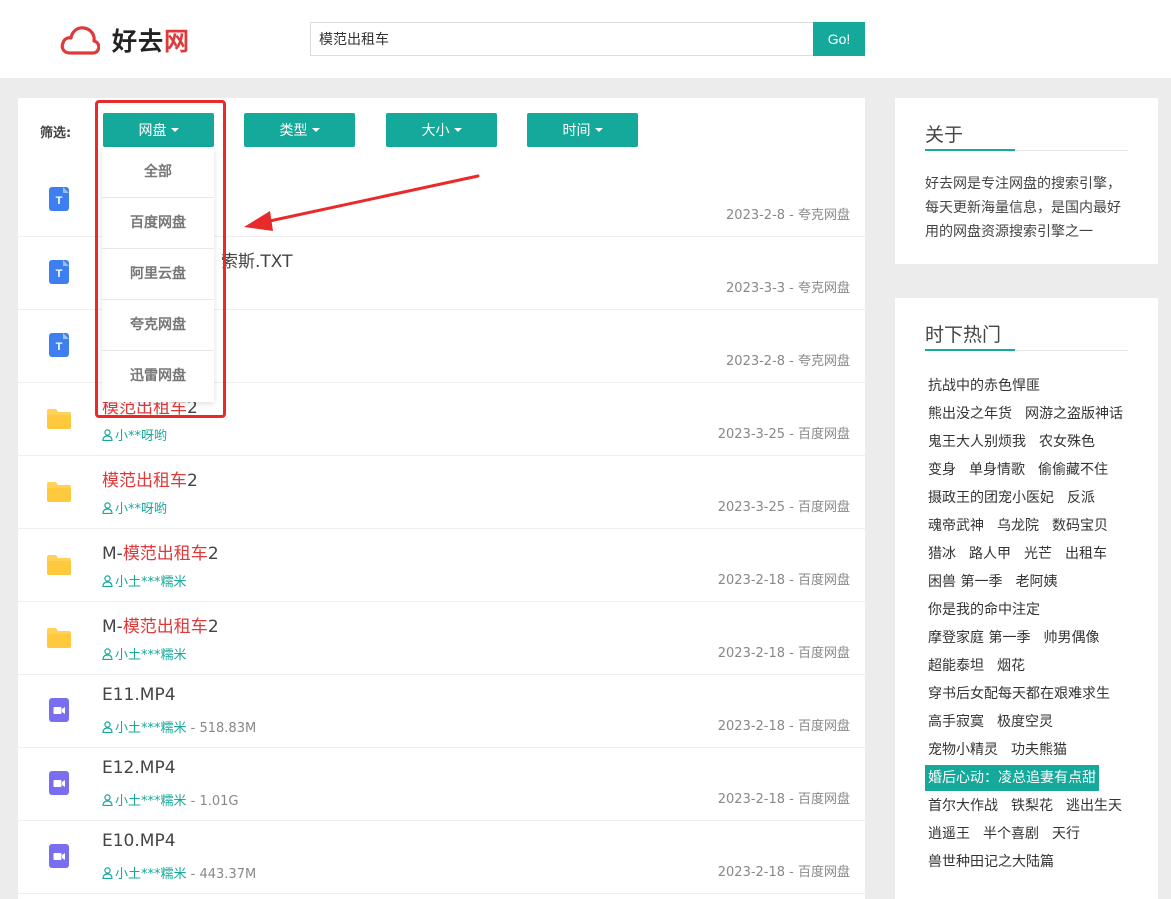 The image size is (1171, 899). What do you see at coordinates (221, 874) in the screenshot?
I see `result-size: - 443.37M` at bounding box center [221, 874].